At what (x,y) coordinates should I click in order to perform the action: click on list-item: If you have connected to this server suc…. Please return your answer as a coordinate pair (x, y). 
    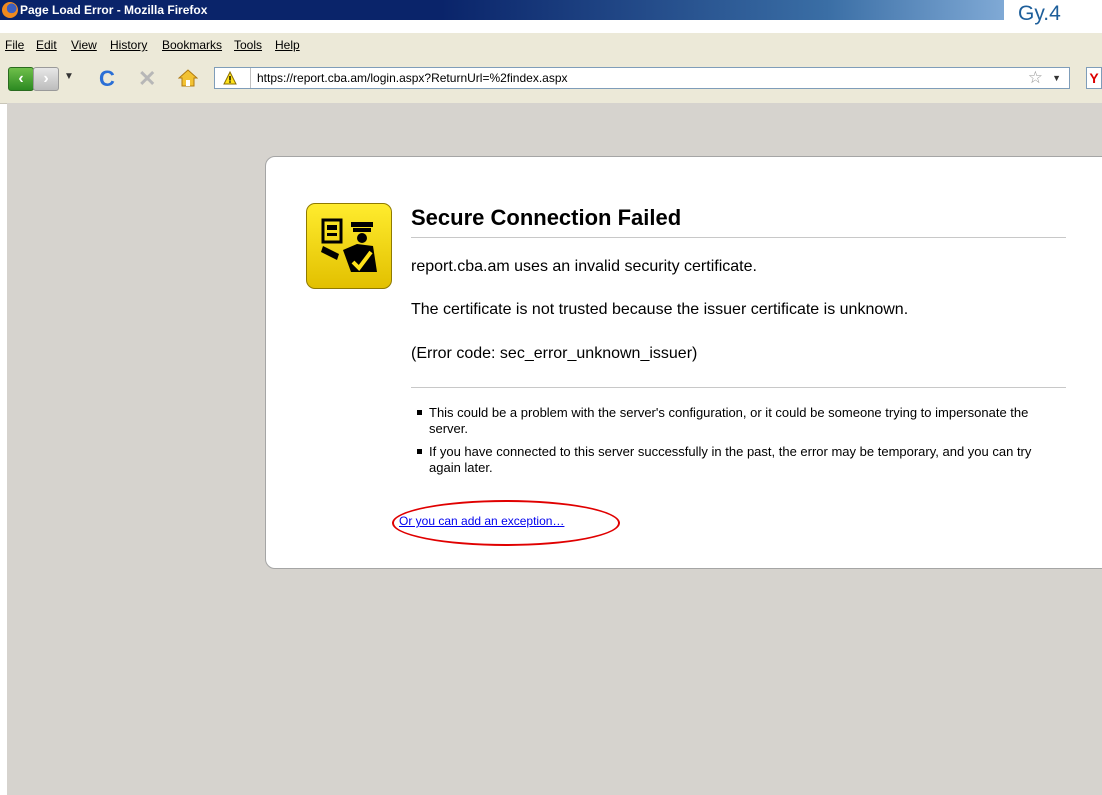
    Looking at the image, I should click on (731, 460).